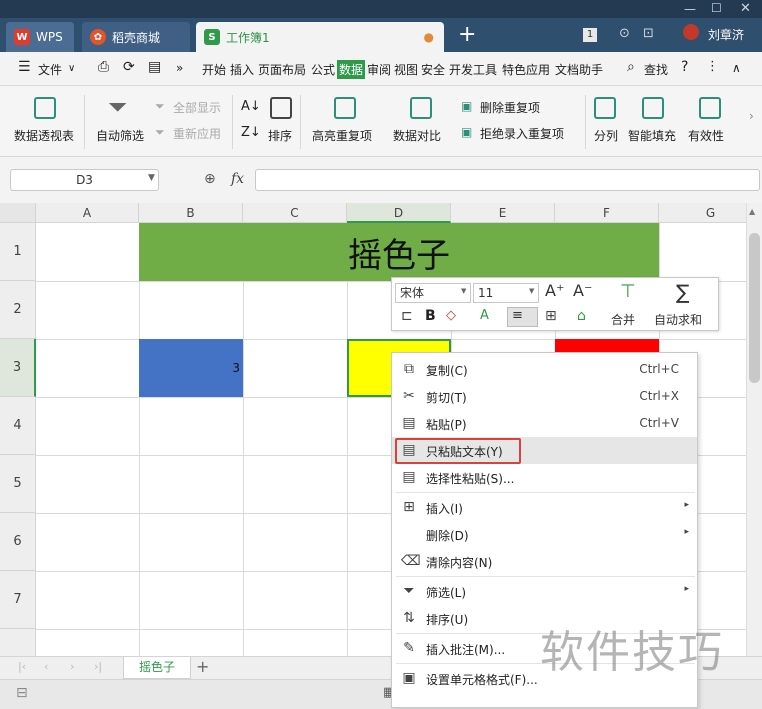 This screenshot has width=762, height=709. What do you see at coordinates (342, 135) in the screenshot?
I see `ribbon-highlight-duplicates: 高亮重复项` at bounding box center [342, 135].